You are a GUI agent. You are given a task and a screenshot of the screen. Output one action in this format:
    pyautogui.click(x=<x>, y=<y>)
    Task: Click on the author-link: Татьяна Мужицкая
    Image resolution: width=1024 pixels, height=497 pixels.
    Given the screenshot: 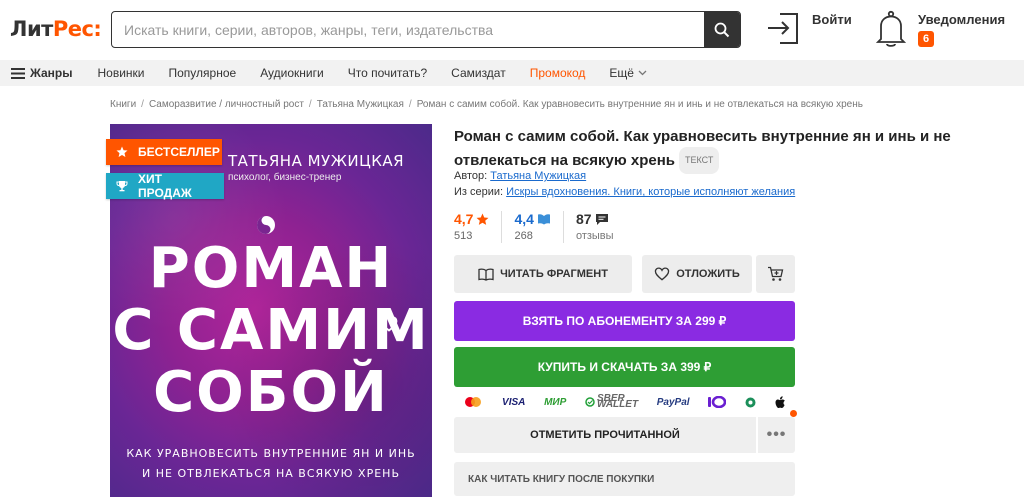 What is the action you would take?
    pyautogui.click(x=538, y=176)
    